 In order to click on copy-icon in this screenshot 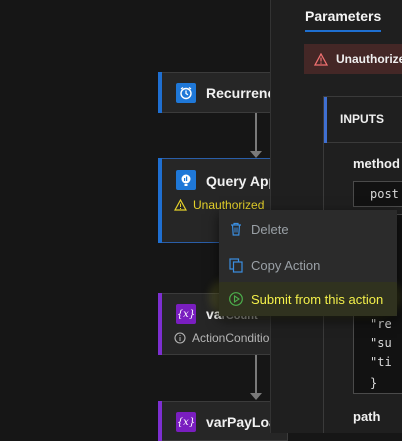, I will do `click(236, 265)`.